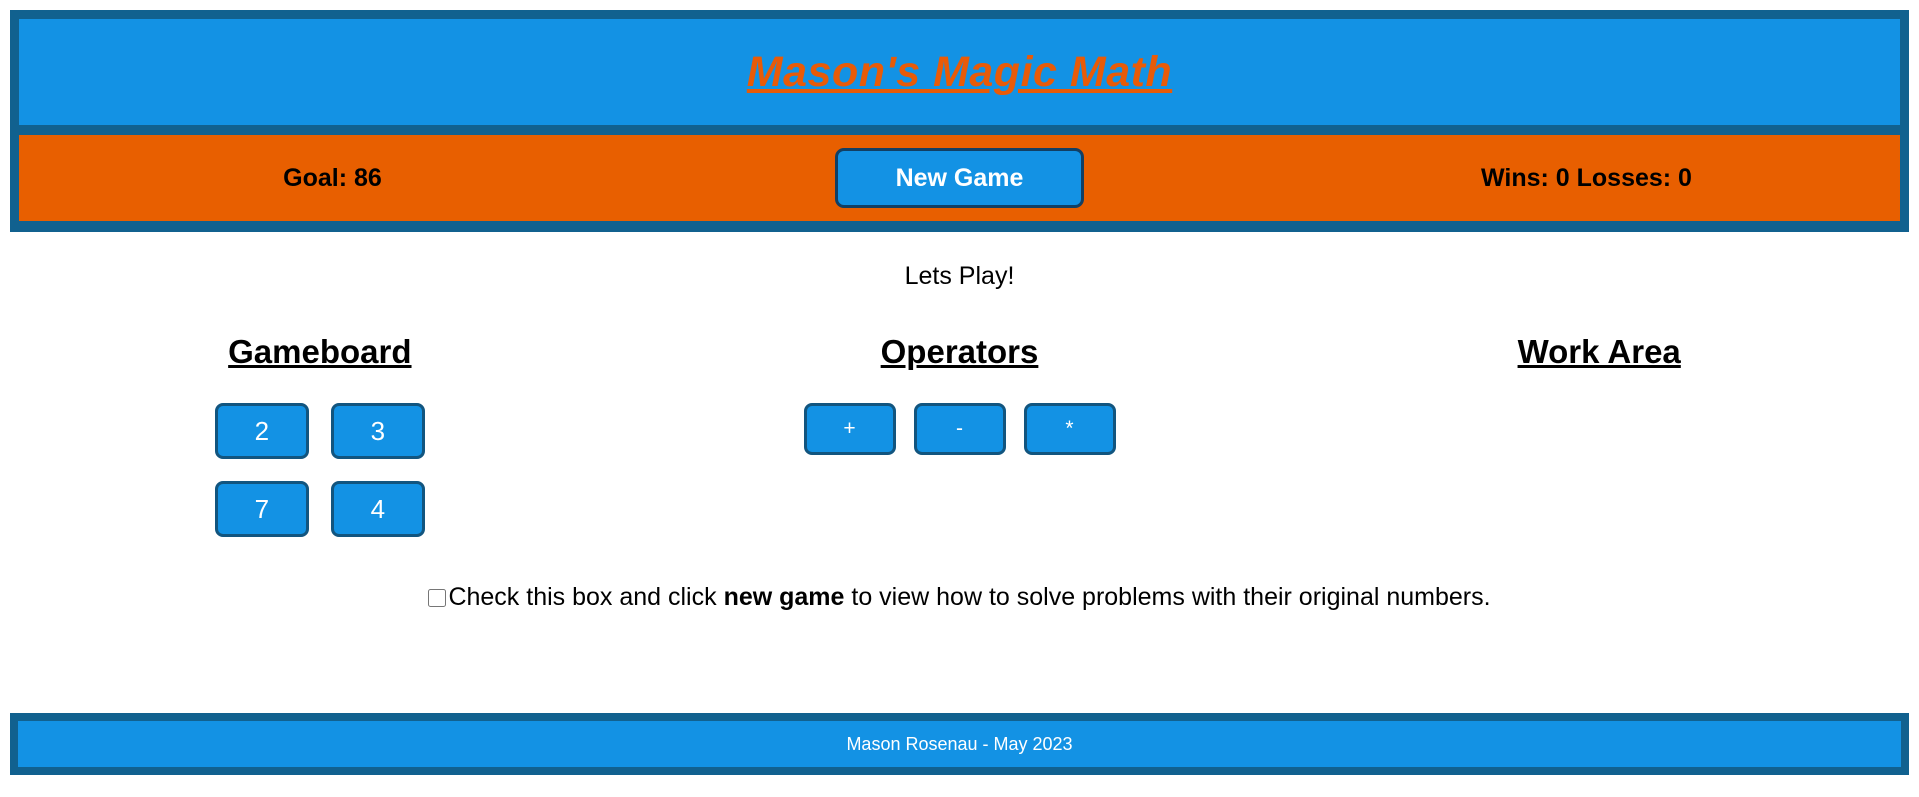  What do you see at coordinates (1599, 473) in the screenshot?
I see `work-area-content` at bounding box center [1599, 473].